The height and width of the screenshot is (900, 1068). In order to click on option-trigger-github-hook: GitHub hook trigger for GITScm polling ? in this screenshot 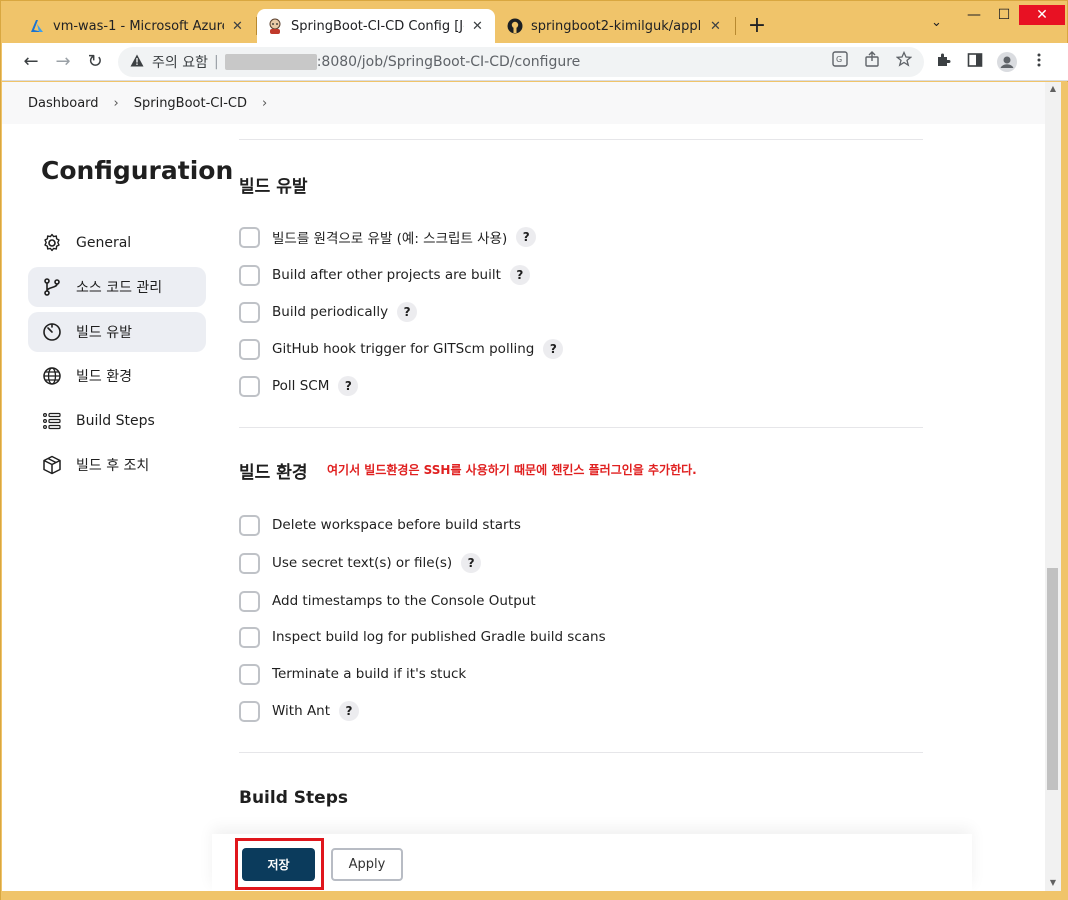, I will do `click(401, 349)`.